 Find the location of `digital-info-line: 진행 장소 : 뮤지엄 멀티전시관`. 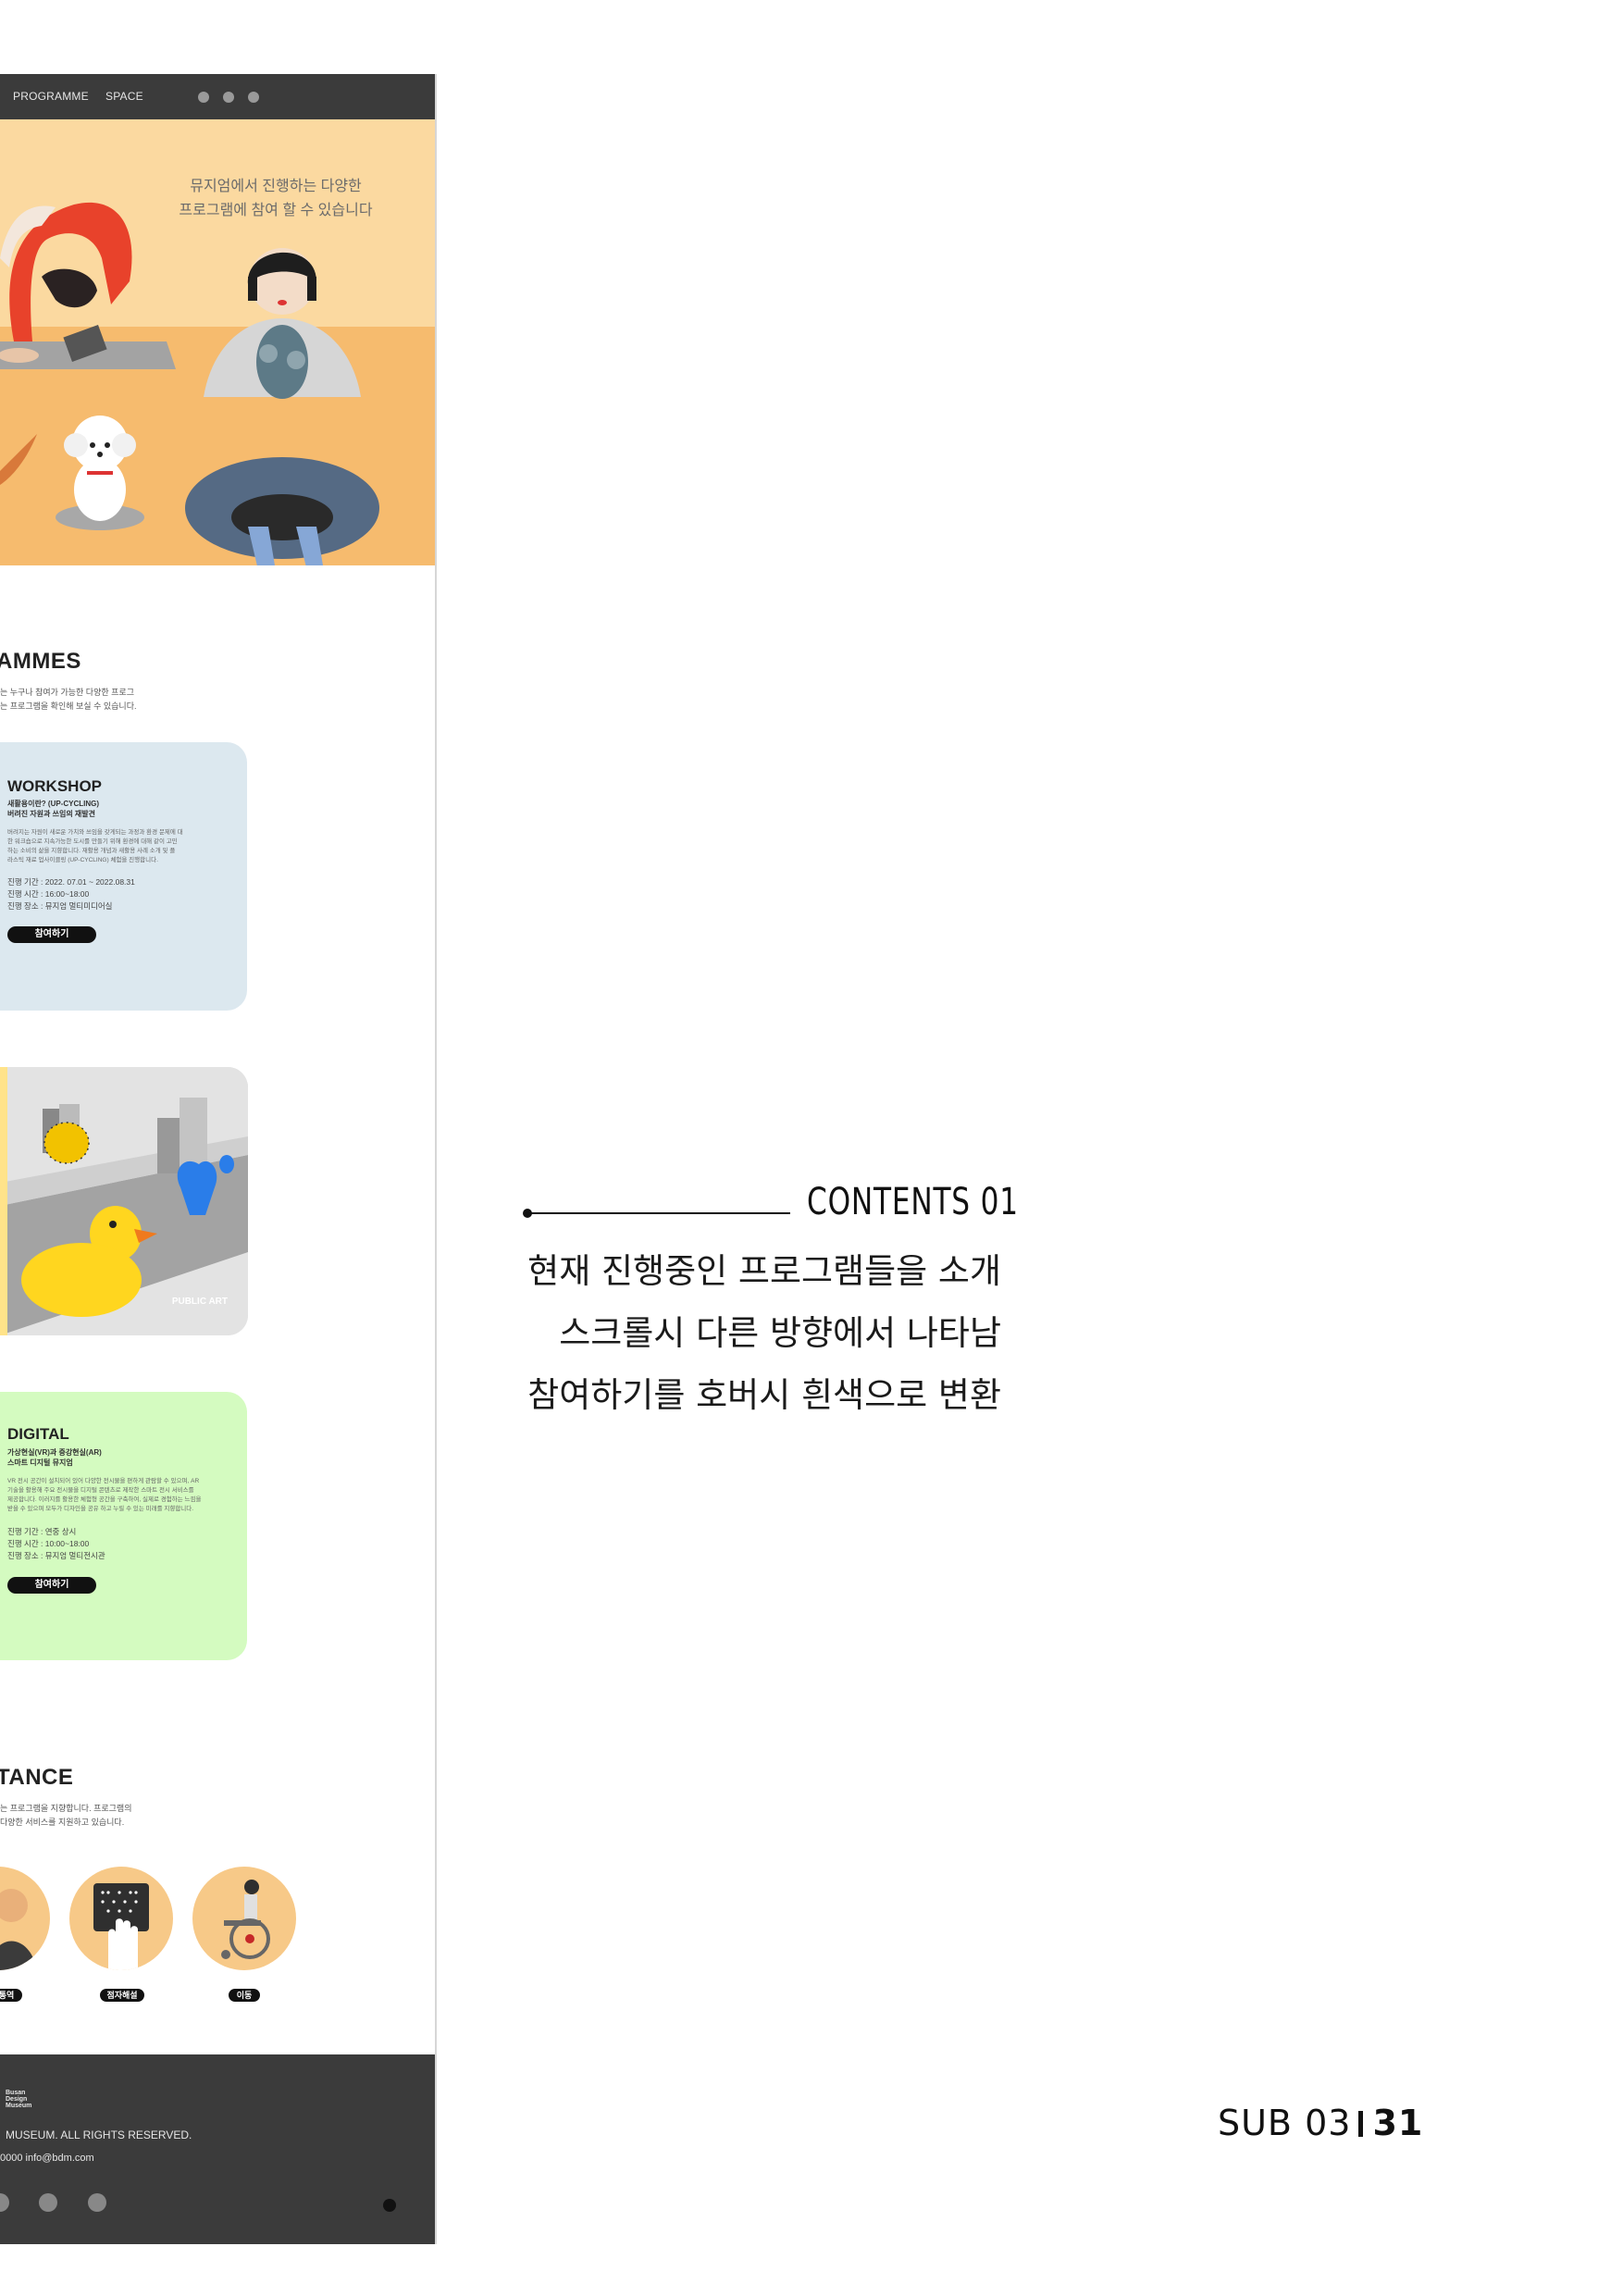

digital-info-line: 진행 장소 : 뮤지엄 멀티전시관 is located at coordinates (56, 1556).